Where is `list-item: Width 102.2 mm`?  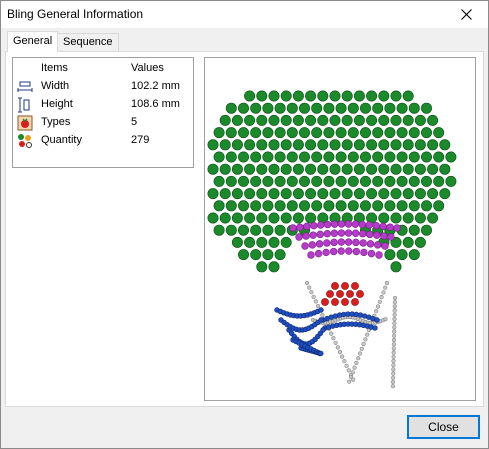
list-item: Width 102.2 mm is located at coordinates (103, 87).